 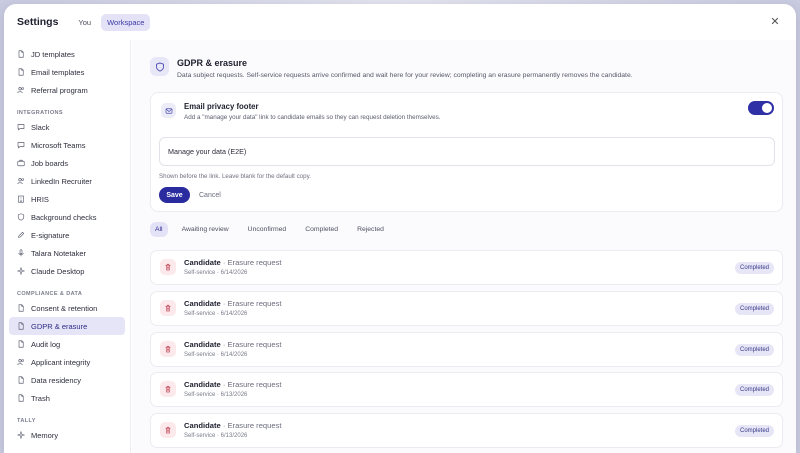 I want to click on sidebar-item-applicant-integrity: Applicant integrity, so click(x=67, y=362).